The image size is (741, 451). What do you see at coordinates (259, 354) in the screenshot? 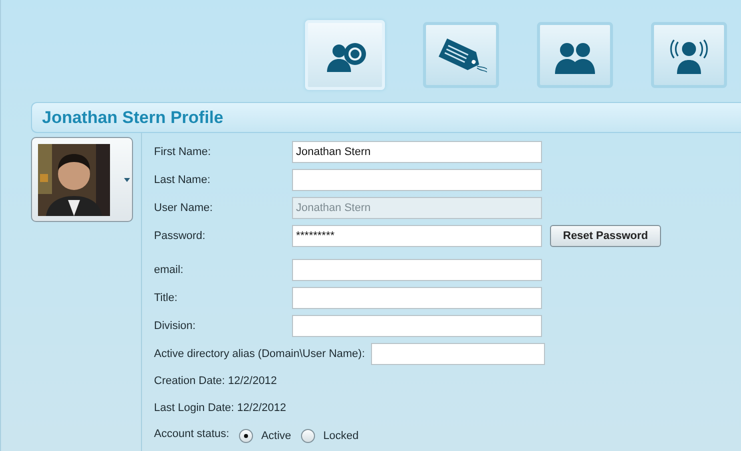
I see `field-label: Active directory alias (Domain\User Name):` at bounding box center [259, 354].